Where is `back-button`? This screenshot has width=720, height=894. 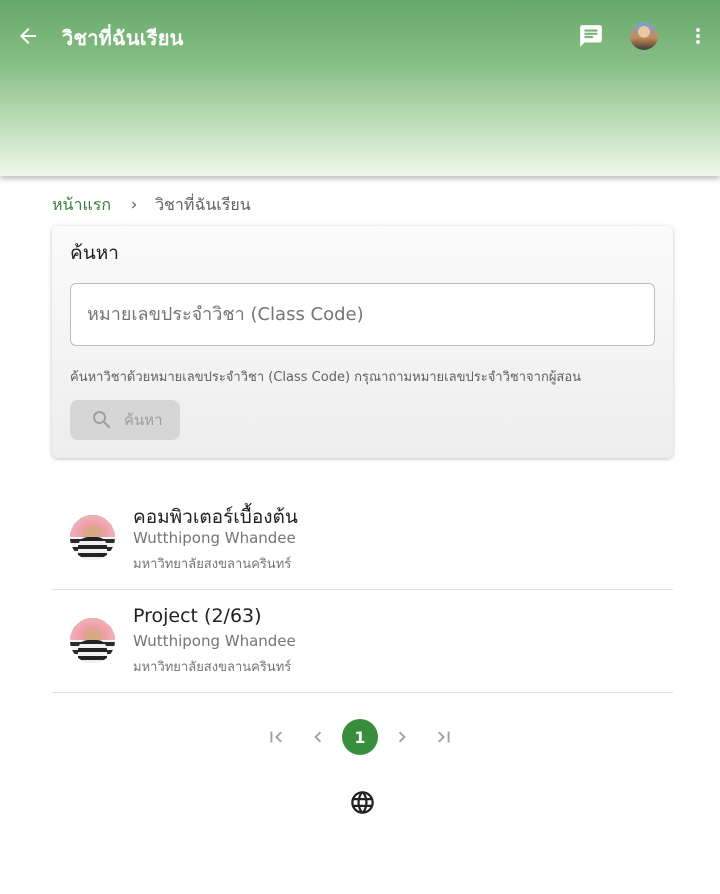
back-button is located at coordinates (28, 36).